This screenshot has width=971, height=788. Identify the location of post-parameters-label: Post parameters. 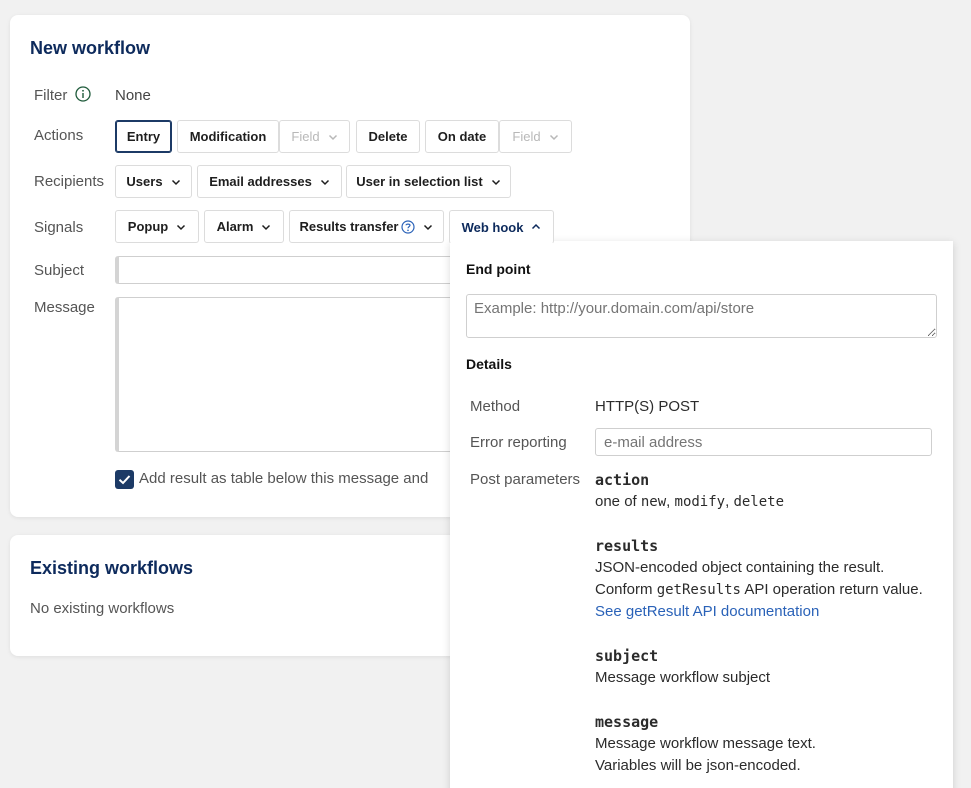
(525, 479).